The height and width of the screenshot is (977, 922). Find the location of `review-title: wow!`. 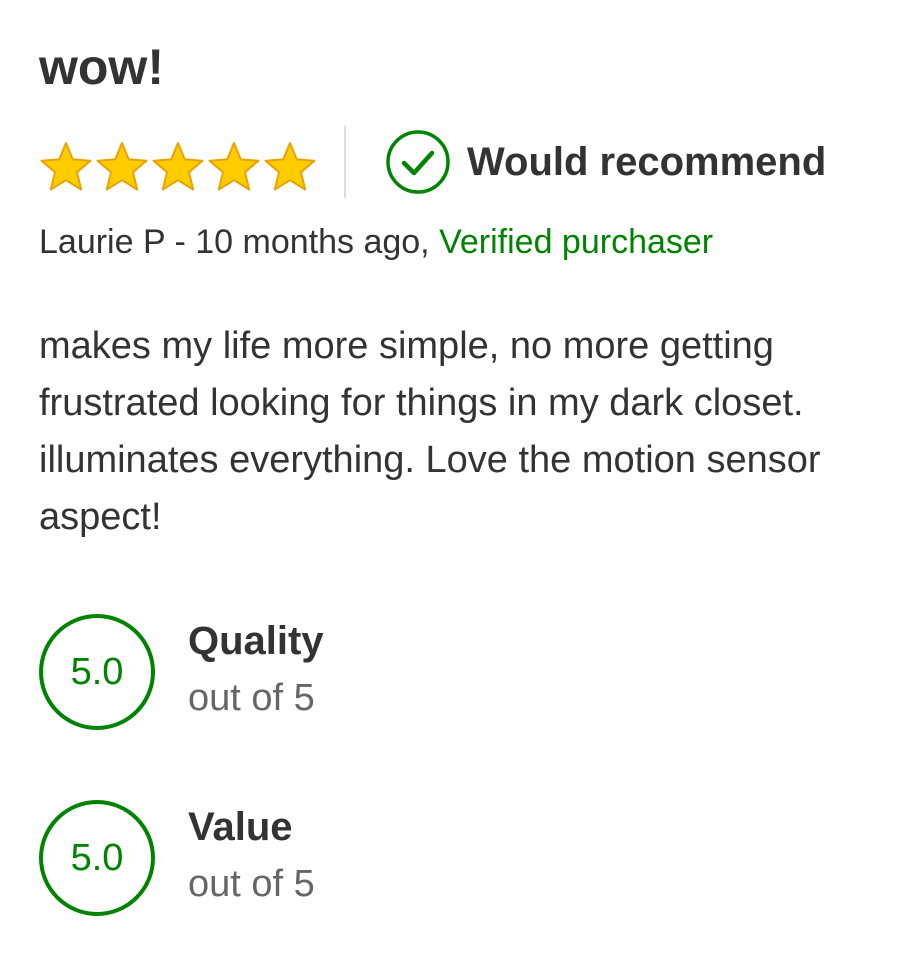

review-title: wow! is located at coordinates (101, 67).